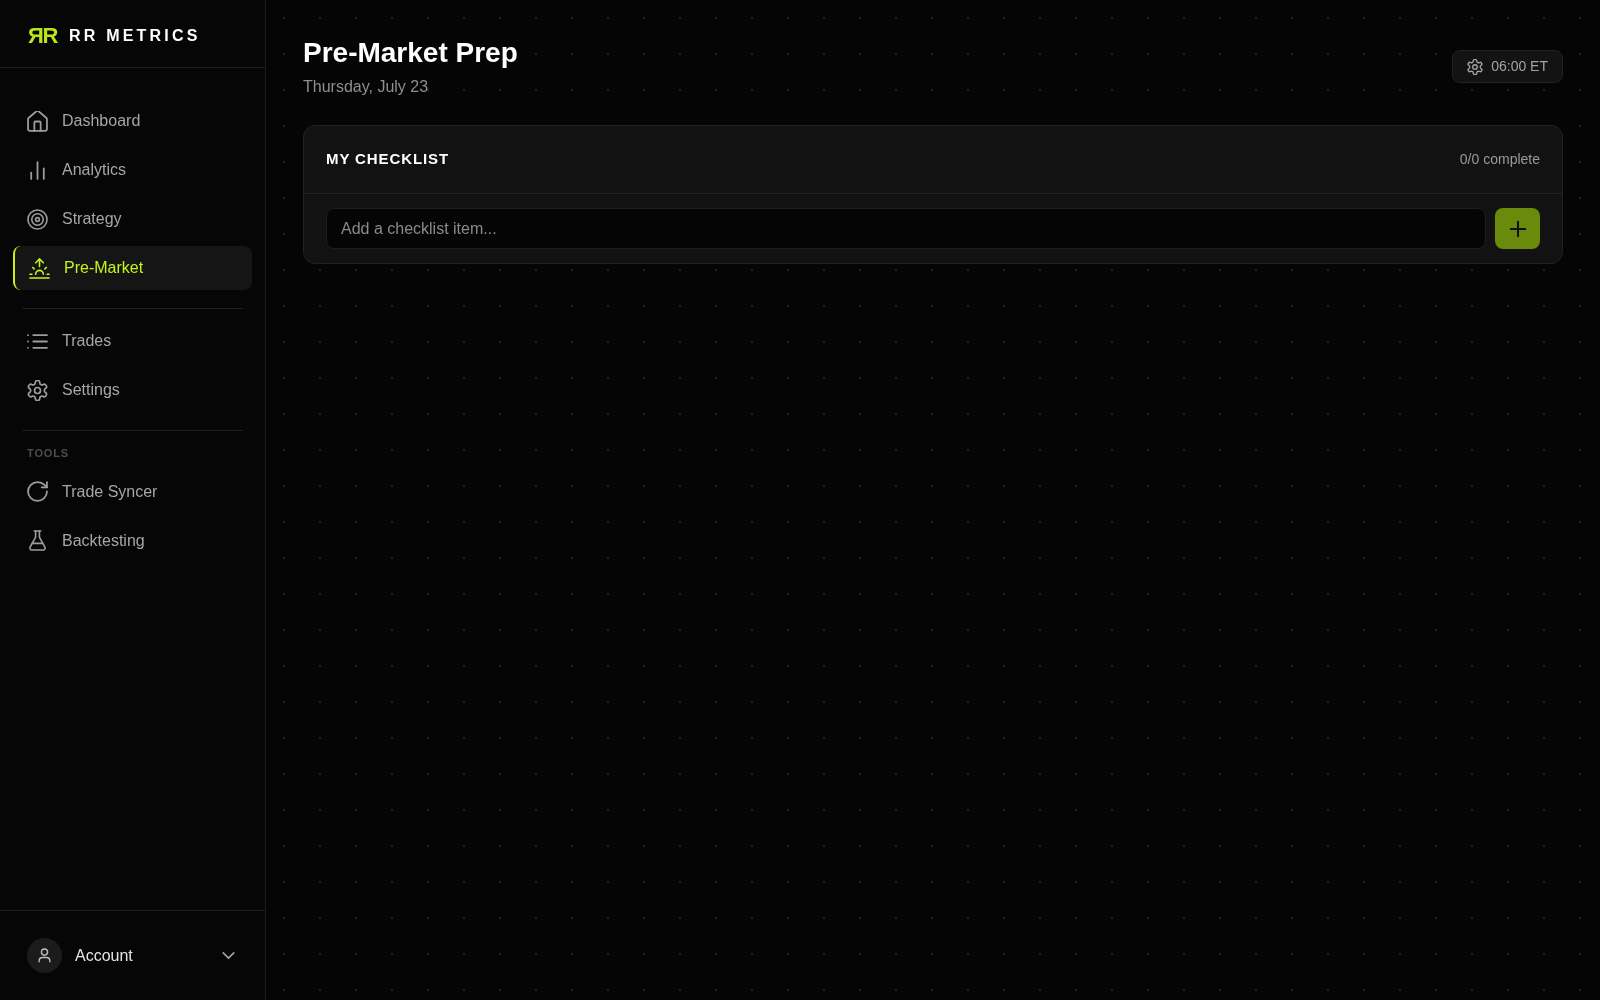  I want to click on plus-icon, so click(1517, 228).